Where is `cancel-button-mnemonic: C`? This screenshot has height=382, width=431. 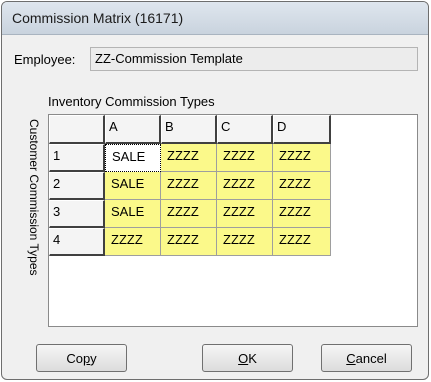 cancel-button-mnemonic: C is located at coordinates (351, 358).